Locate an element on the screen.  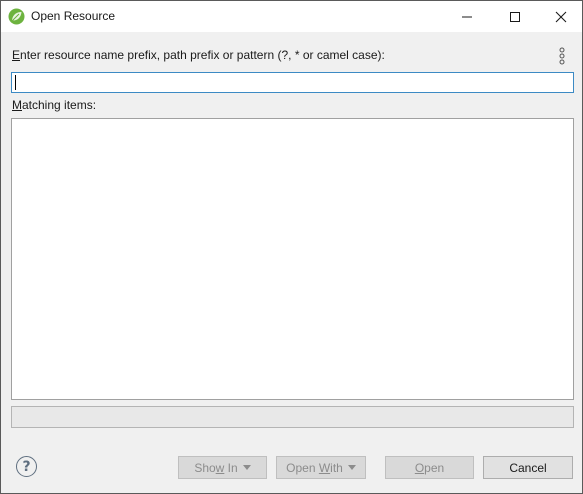
open-with-button: Open With is located at coordinates (321, 467).